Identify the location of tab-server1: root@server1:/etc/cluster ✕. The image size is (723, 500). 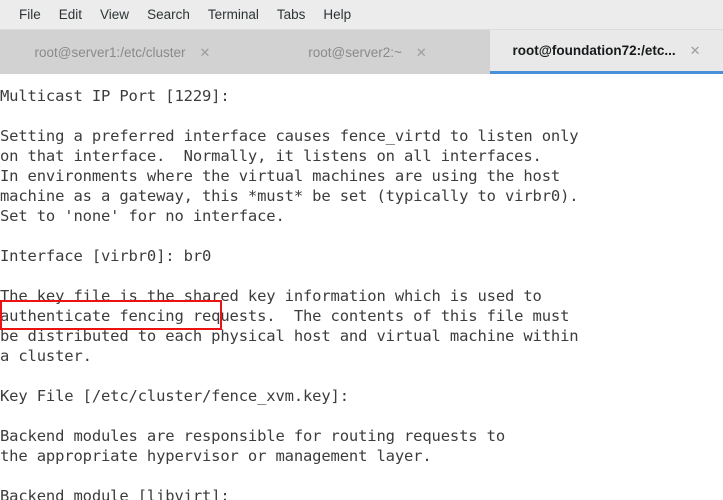
(122, 52).